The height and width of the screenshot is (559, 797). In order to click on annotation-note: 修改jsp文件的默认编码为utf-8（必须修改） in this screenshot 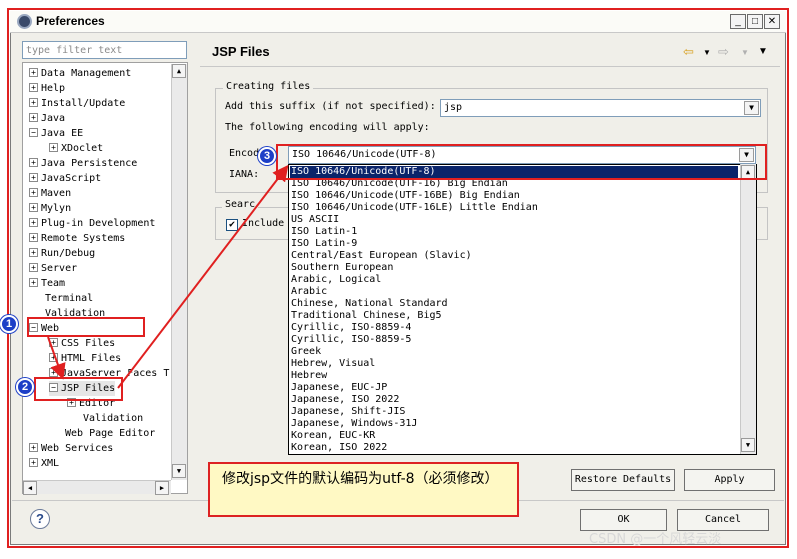, I will do `click(363, 489)`.